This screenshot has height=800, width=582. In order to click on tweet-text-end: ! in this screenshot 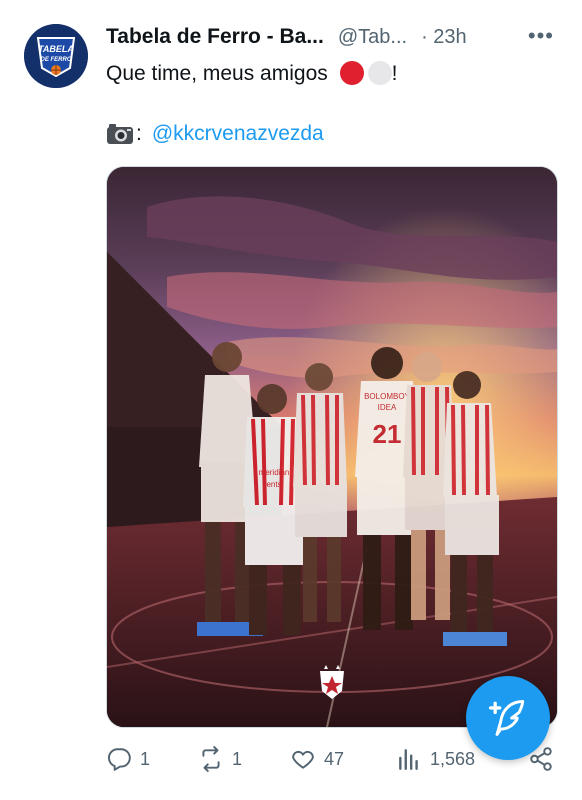, I will do `click(394, 73)`.